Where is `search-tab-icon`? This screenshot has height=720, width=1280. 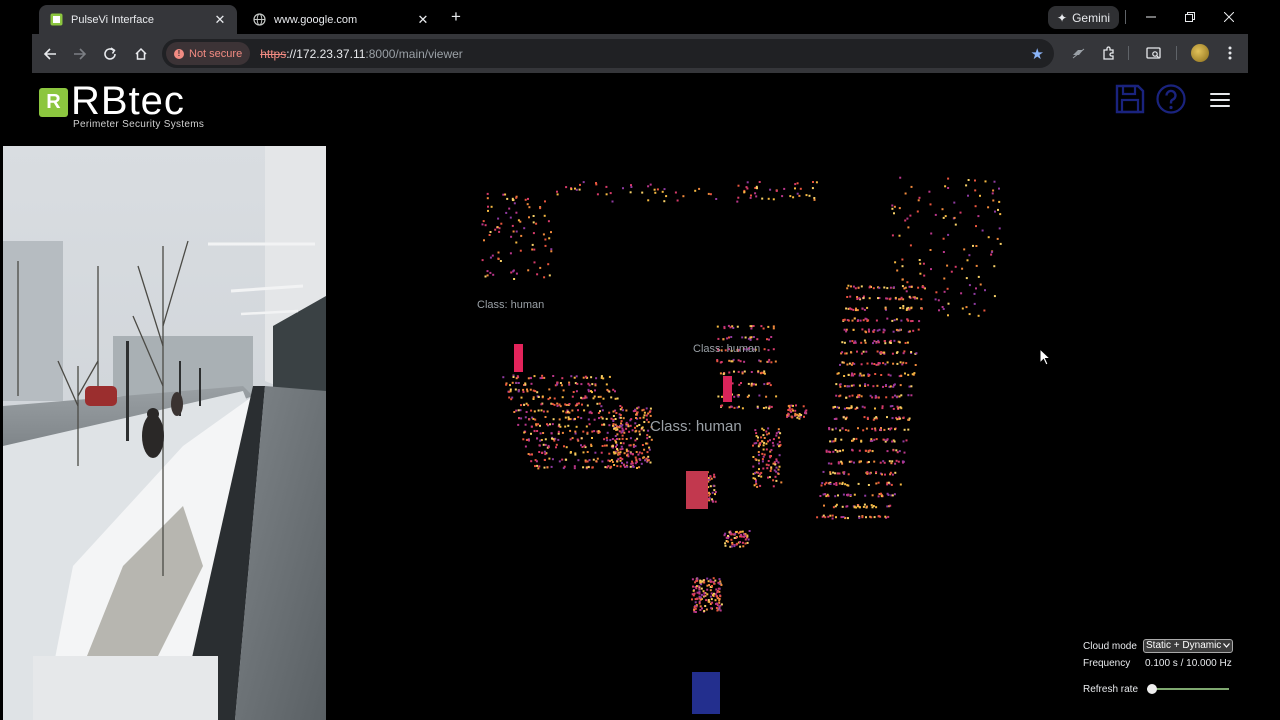 search-tab-icon is located at coordinates (1153, 53).